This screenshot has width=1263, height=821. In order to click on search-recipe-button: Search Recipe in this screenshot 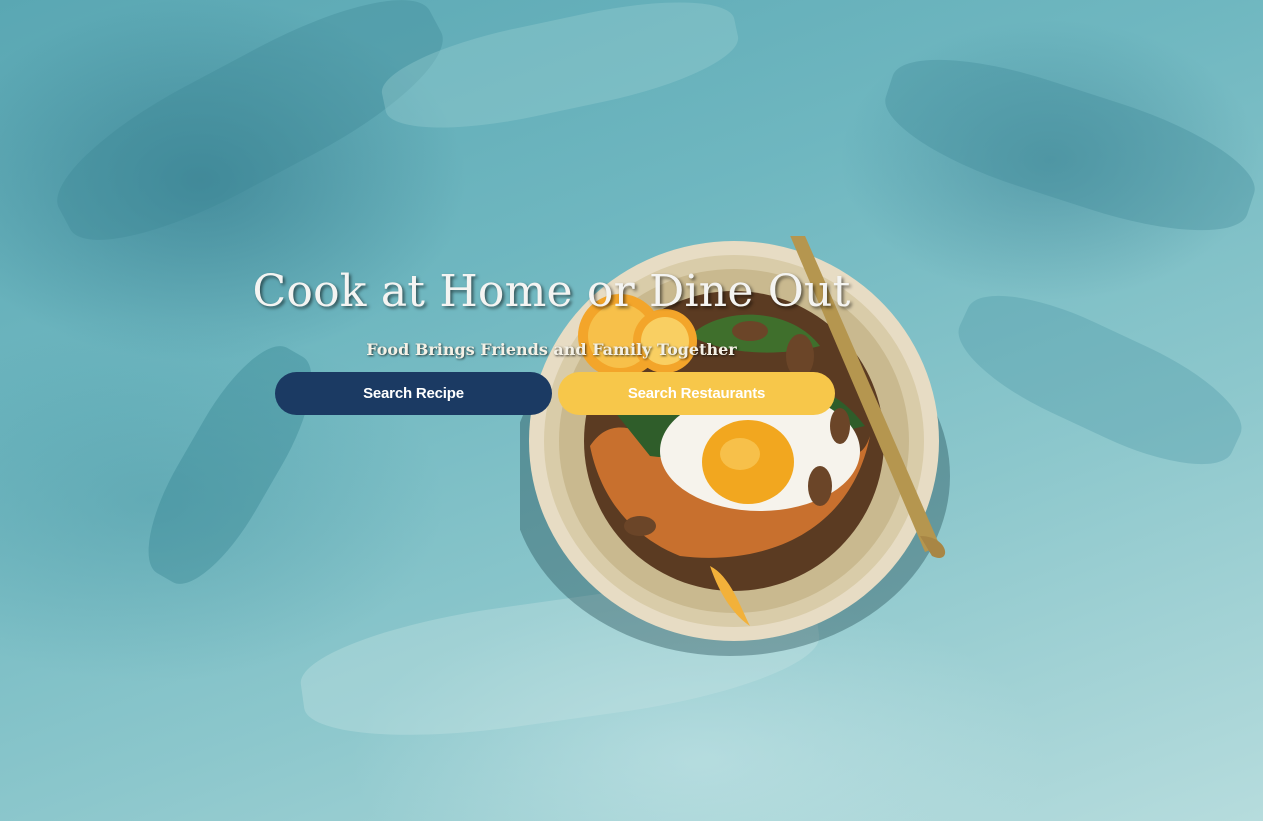, I will do `click(413, 393)`.